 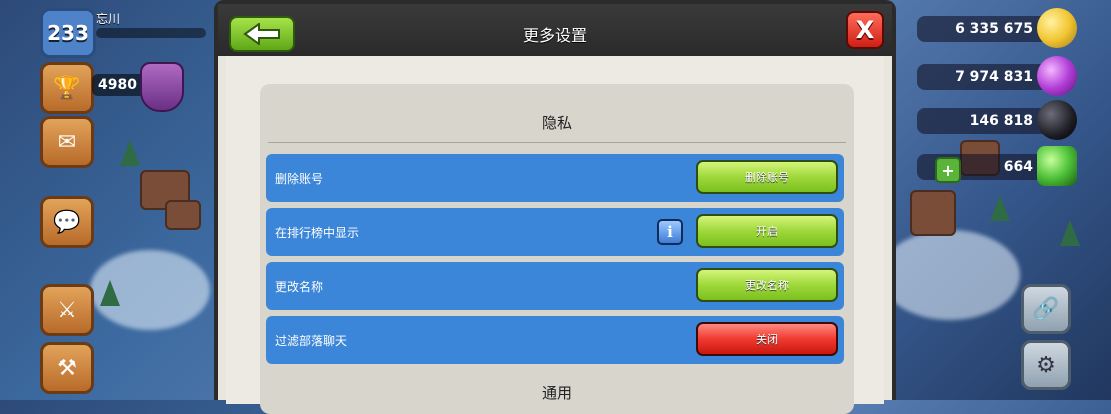 I want to click on info-icon: i, so click(x=670, y=232).